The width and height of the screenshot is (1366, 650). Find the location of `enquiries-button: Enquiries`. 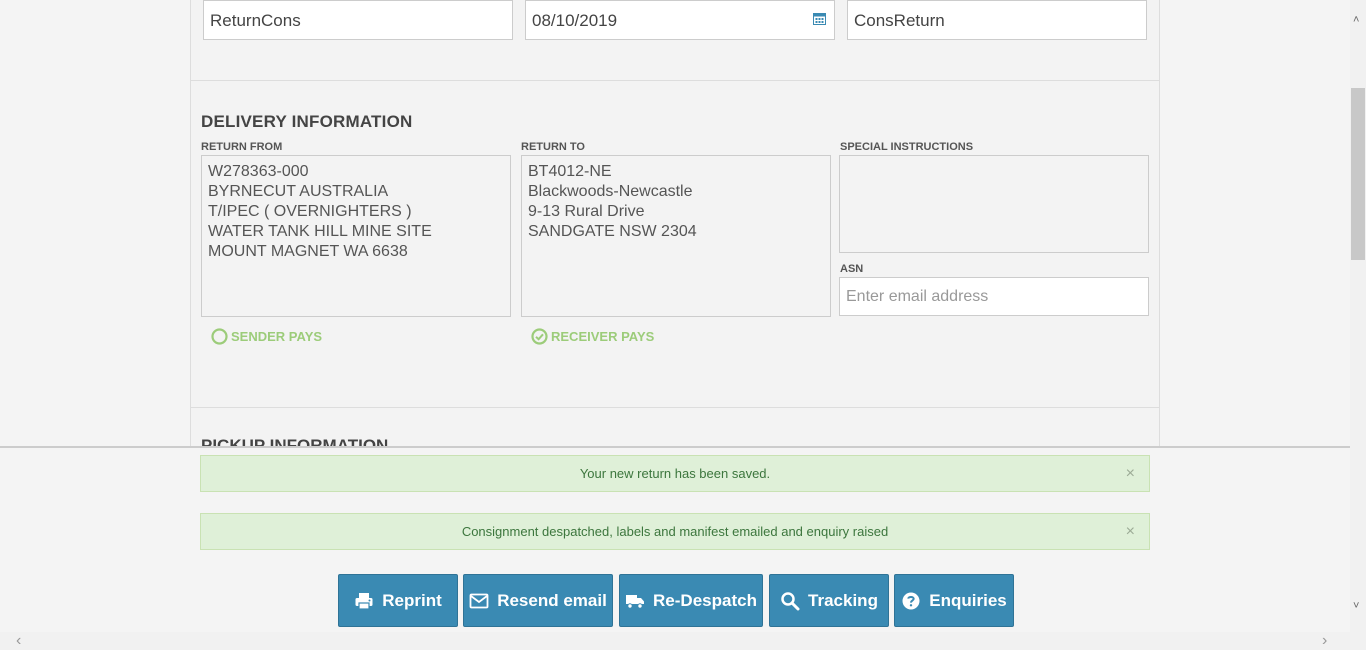

enquiries-button: Enquiries is located at coordinates (954, 600).